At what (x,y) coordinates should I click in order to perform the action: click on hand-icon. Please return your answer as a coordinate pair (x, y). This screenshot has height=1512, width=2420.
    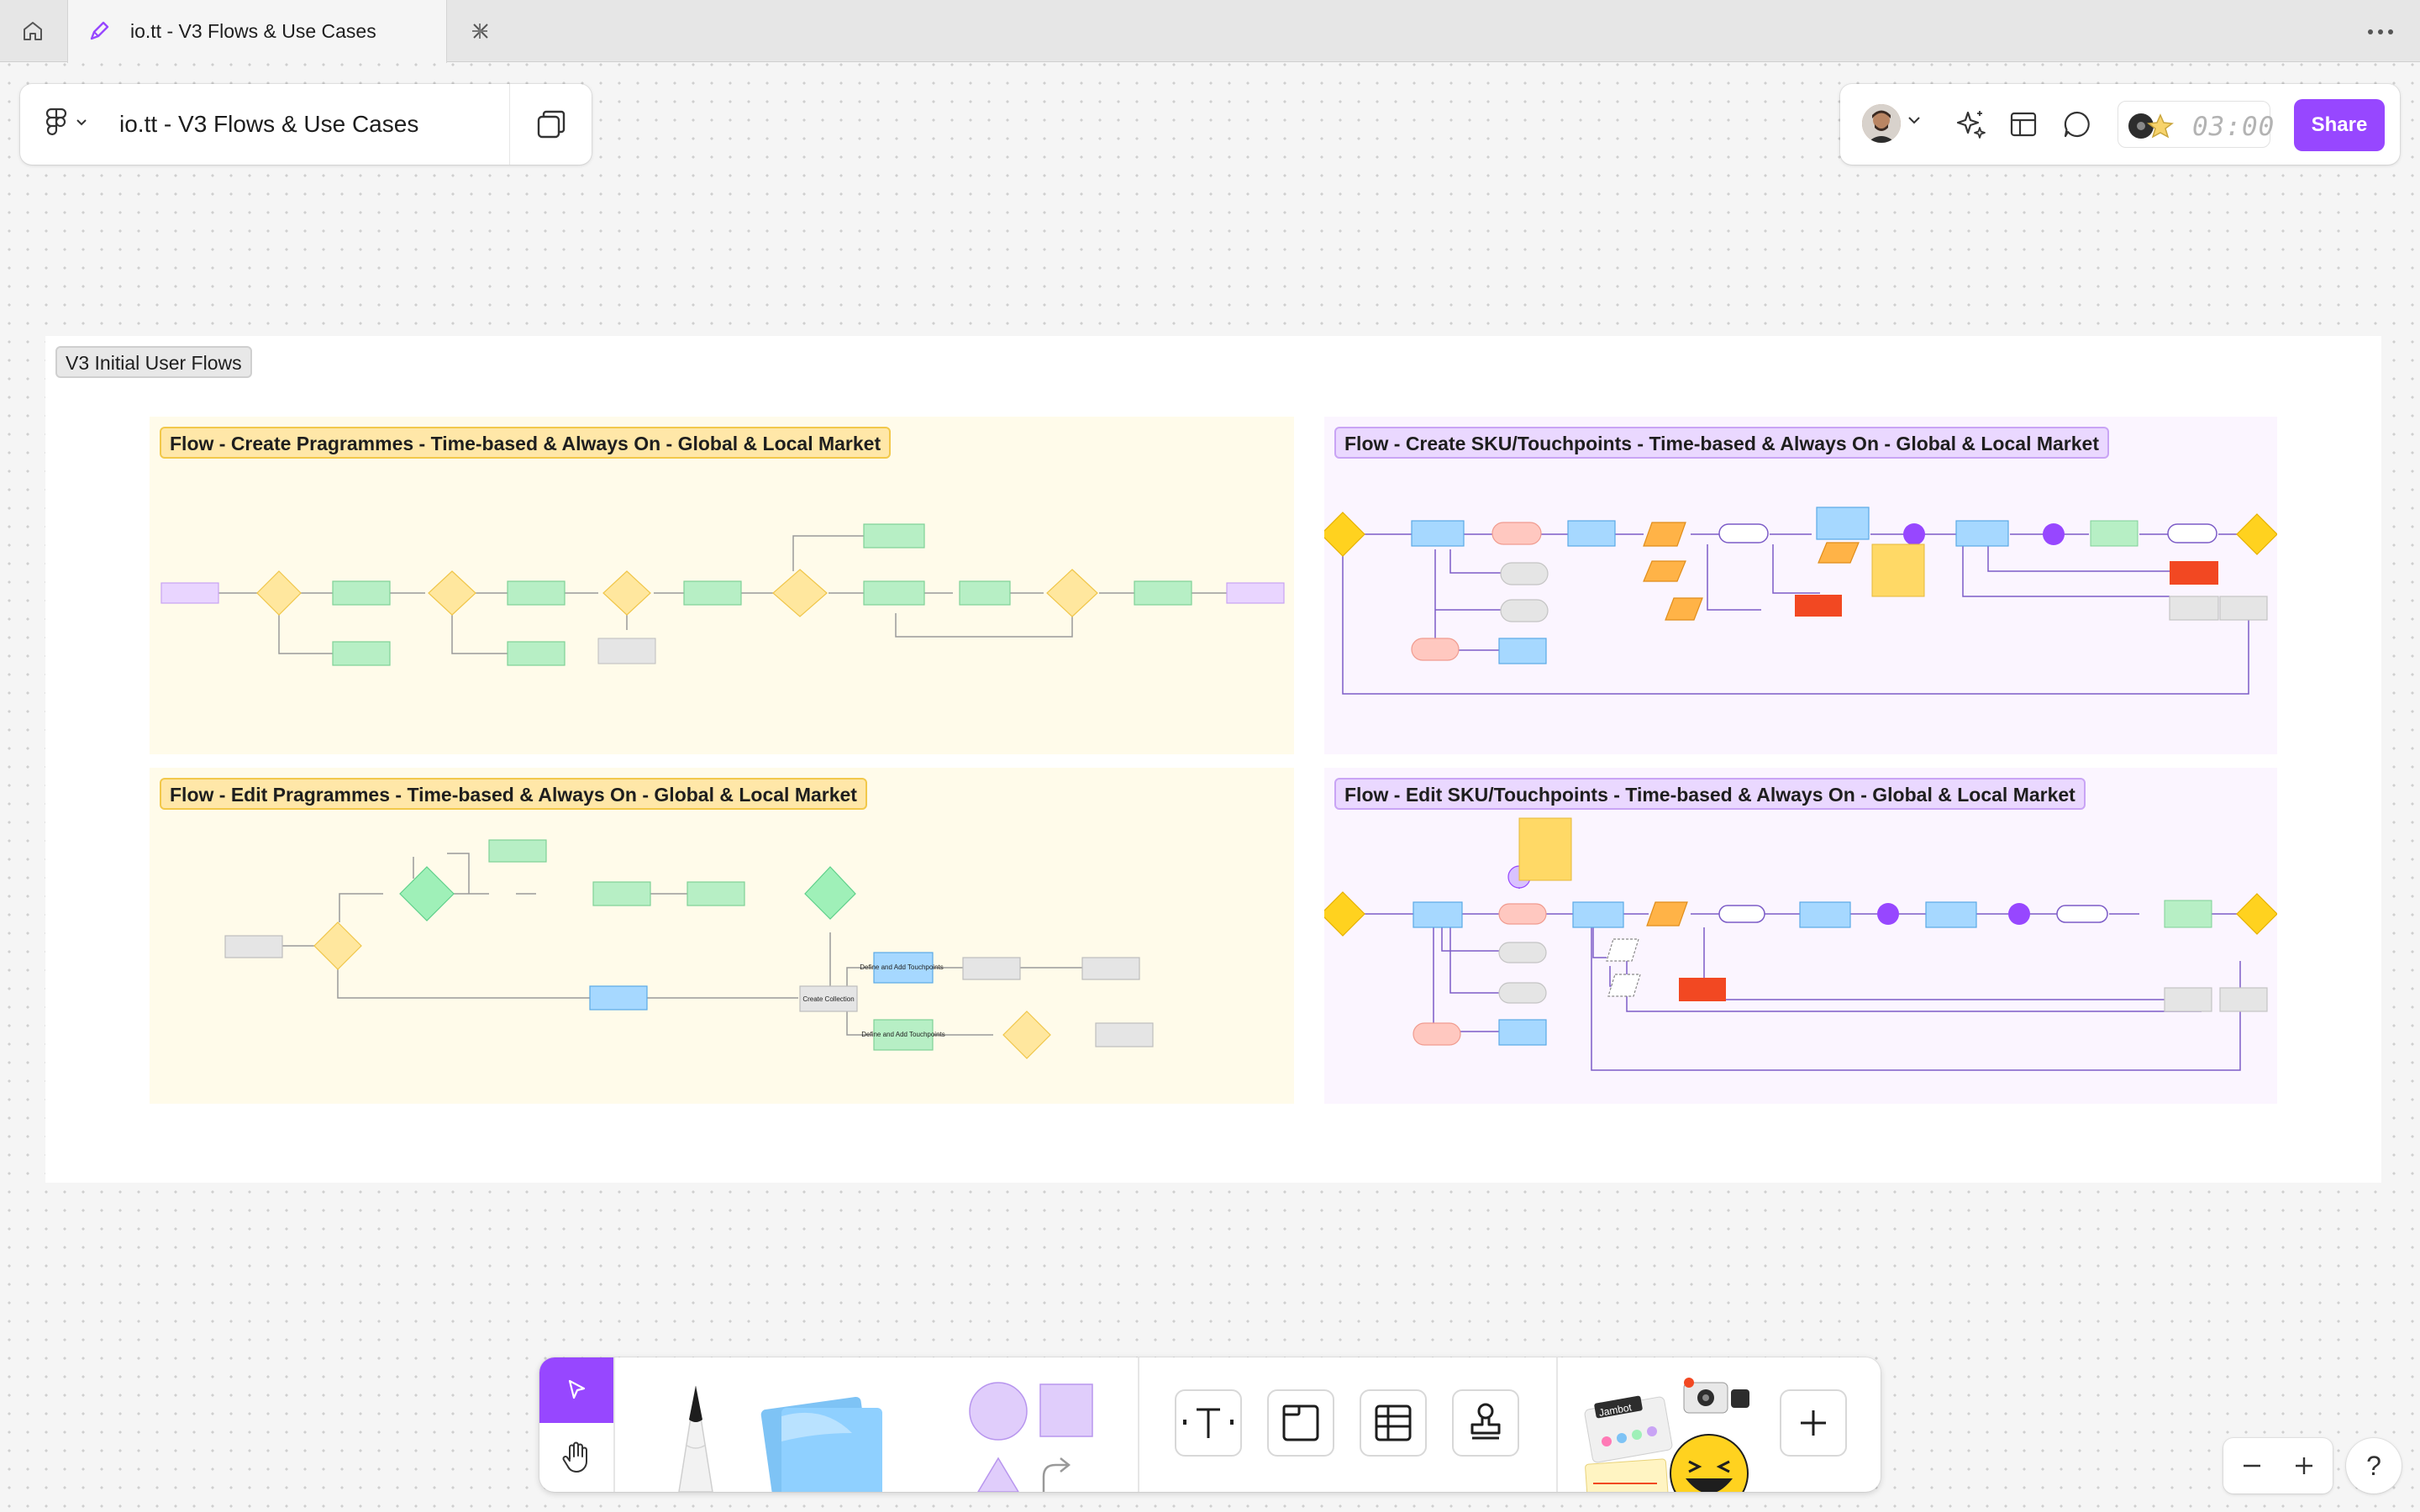
    Looking at the image, I should click on (574, 1457).